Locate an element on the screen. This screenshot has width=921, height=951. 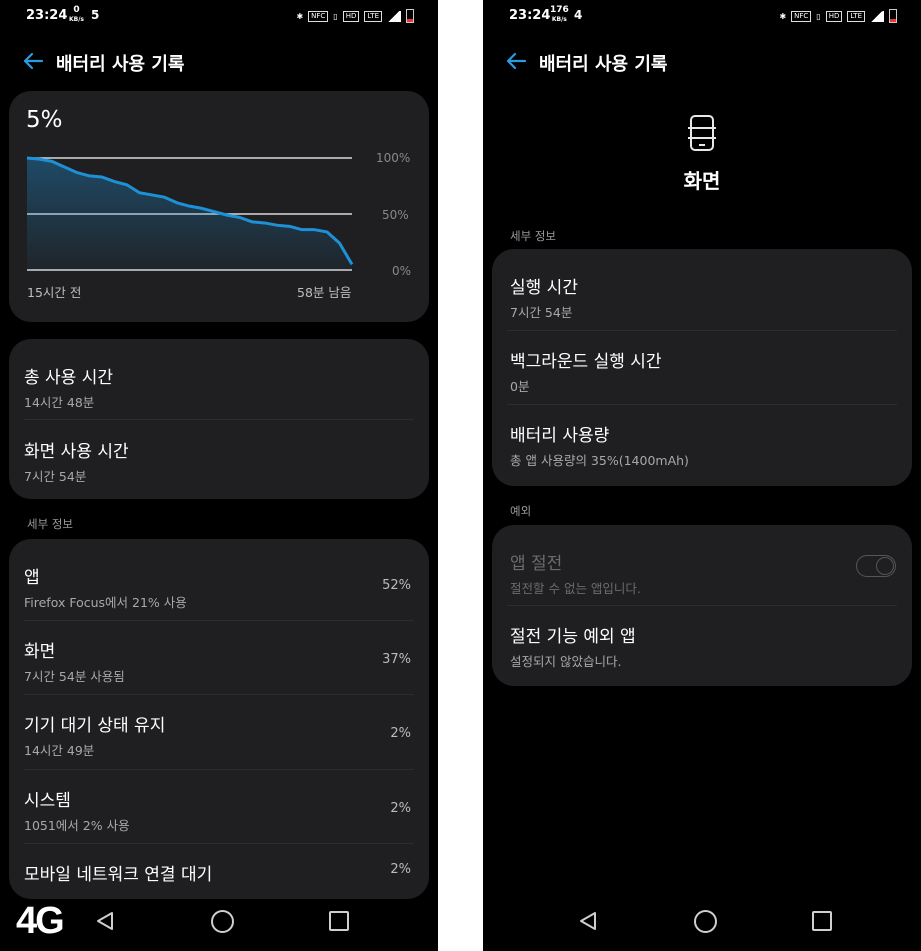
notification-count: 5 is located at coordinates (95, 15).